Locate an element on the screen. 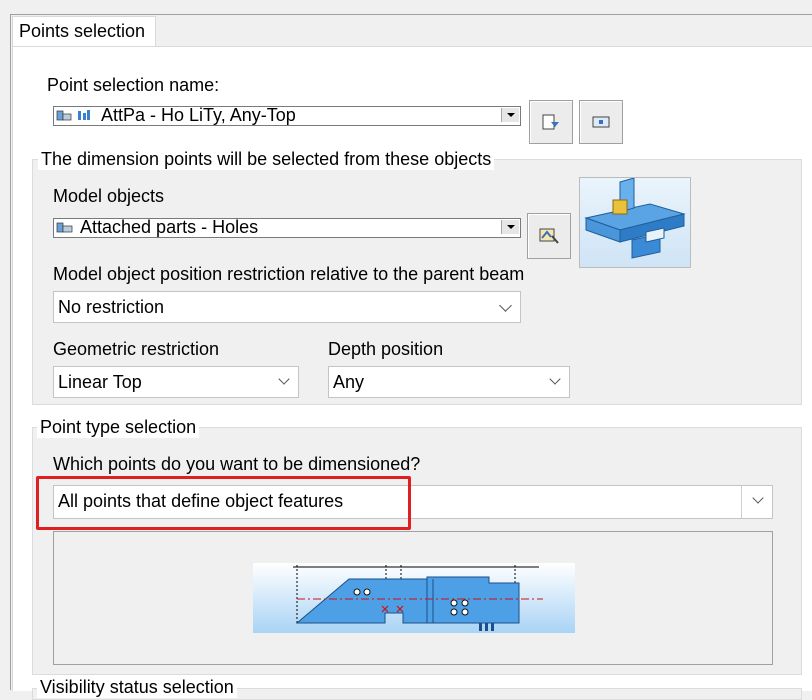 This screenshot has height=700, width=812. left-frame is located at coordinates (5, 352).